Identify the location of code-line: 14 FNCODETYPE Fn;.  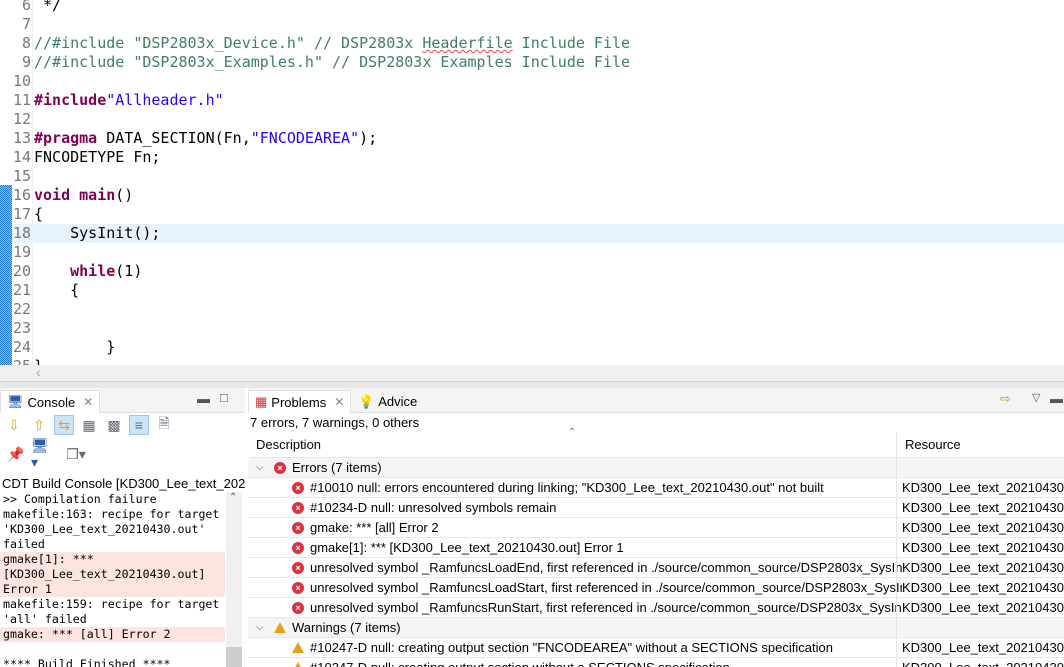
(532, 157).